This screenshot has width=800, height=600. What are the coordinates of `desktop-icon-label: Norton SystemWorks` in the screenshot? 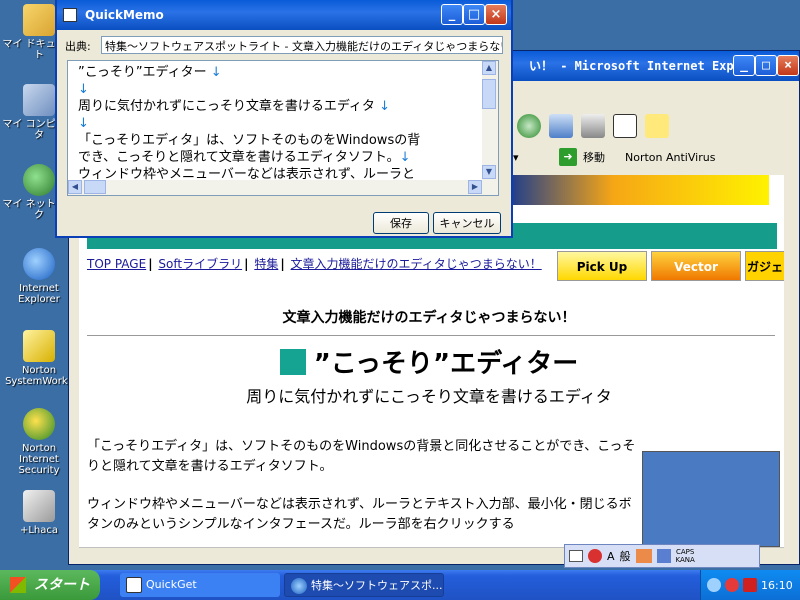 It's located at (39, 376).